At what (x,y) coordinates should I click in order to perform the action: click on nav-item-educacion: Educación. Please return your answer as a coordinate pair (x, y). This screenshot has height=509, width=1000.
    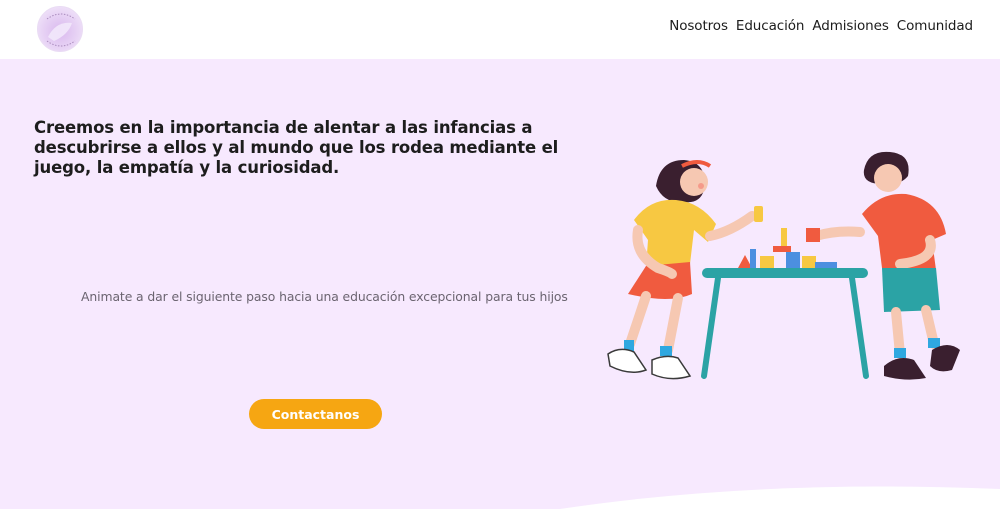
    Looking at the image, I should click on (770, 26).